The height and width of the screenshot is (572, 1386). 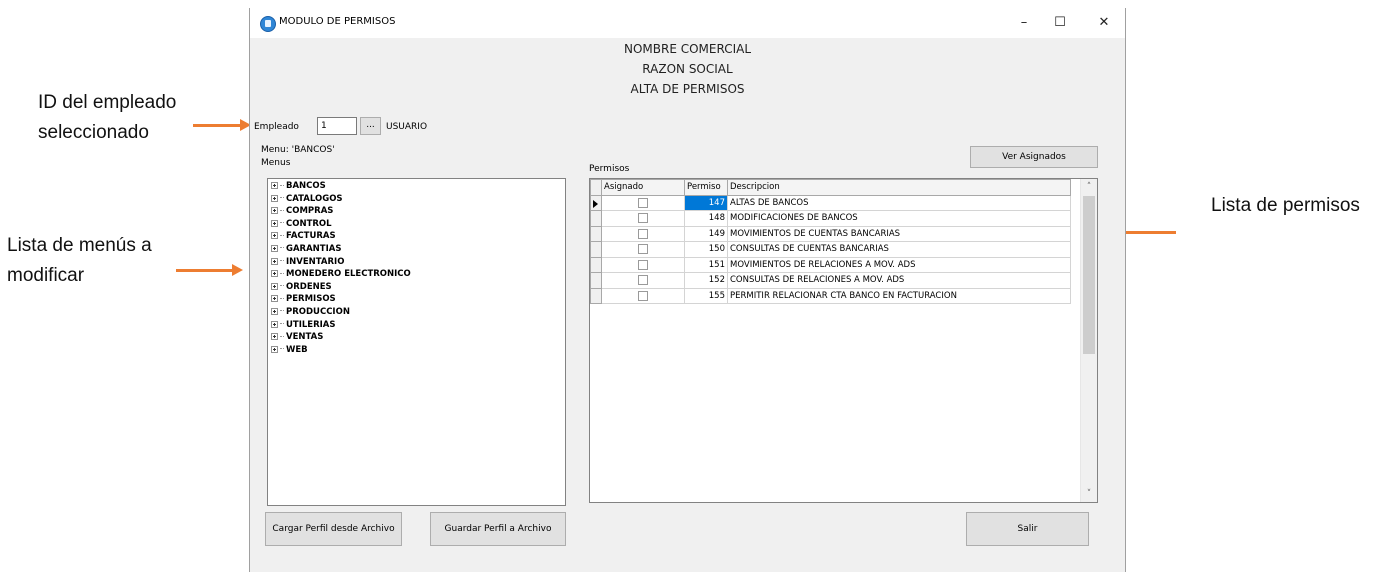 What do you see at coordinates (706, 249) in the screenshot?
I see `permiso-cell: 150` at bounding box center [706, 249].